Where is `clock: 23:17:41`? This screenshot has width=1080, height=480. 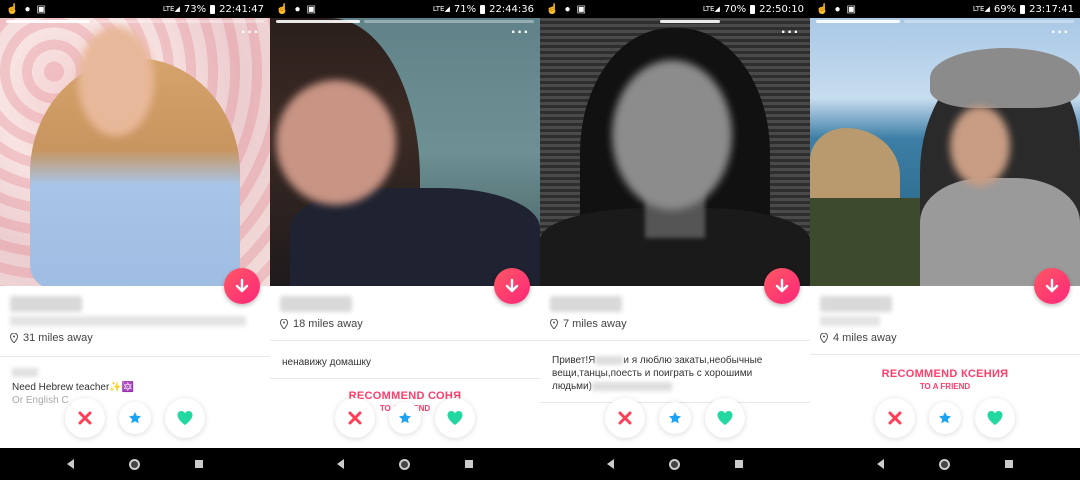
clock: 23:17:41 is located at coordinates (1051, 9).